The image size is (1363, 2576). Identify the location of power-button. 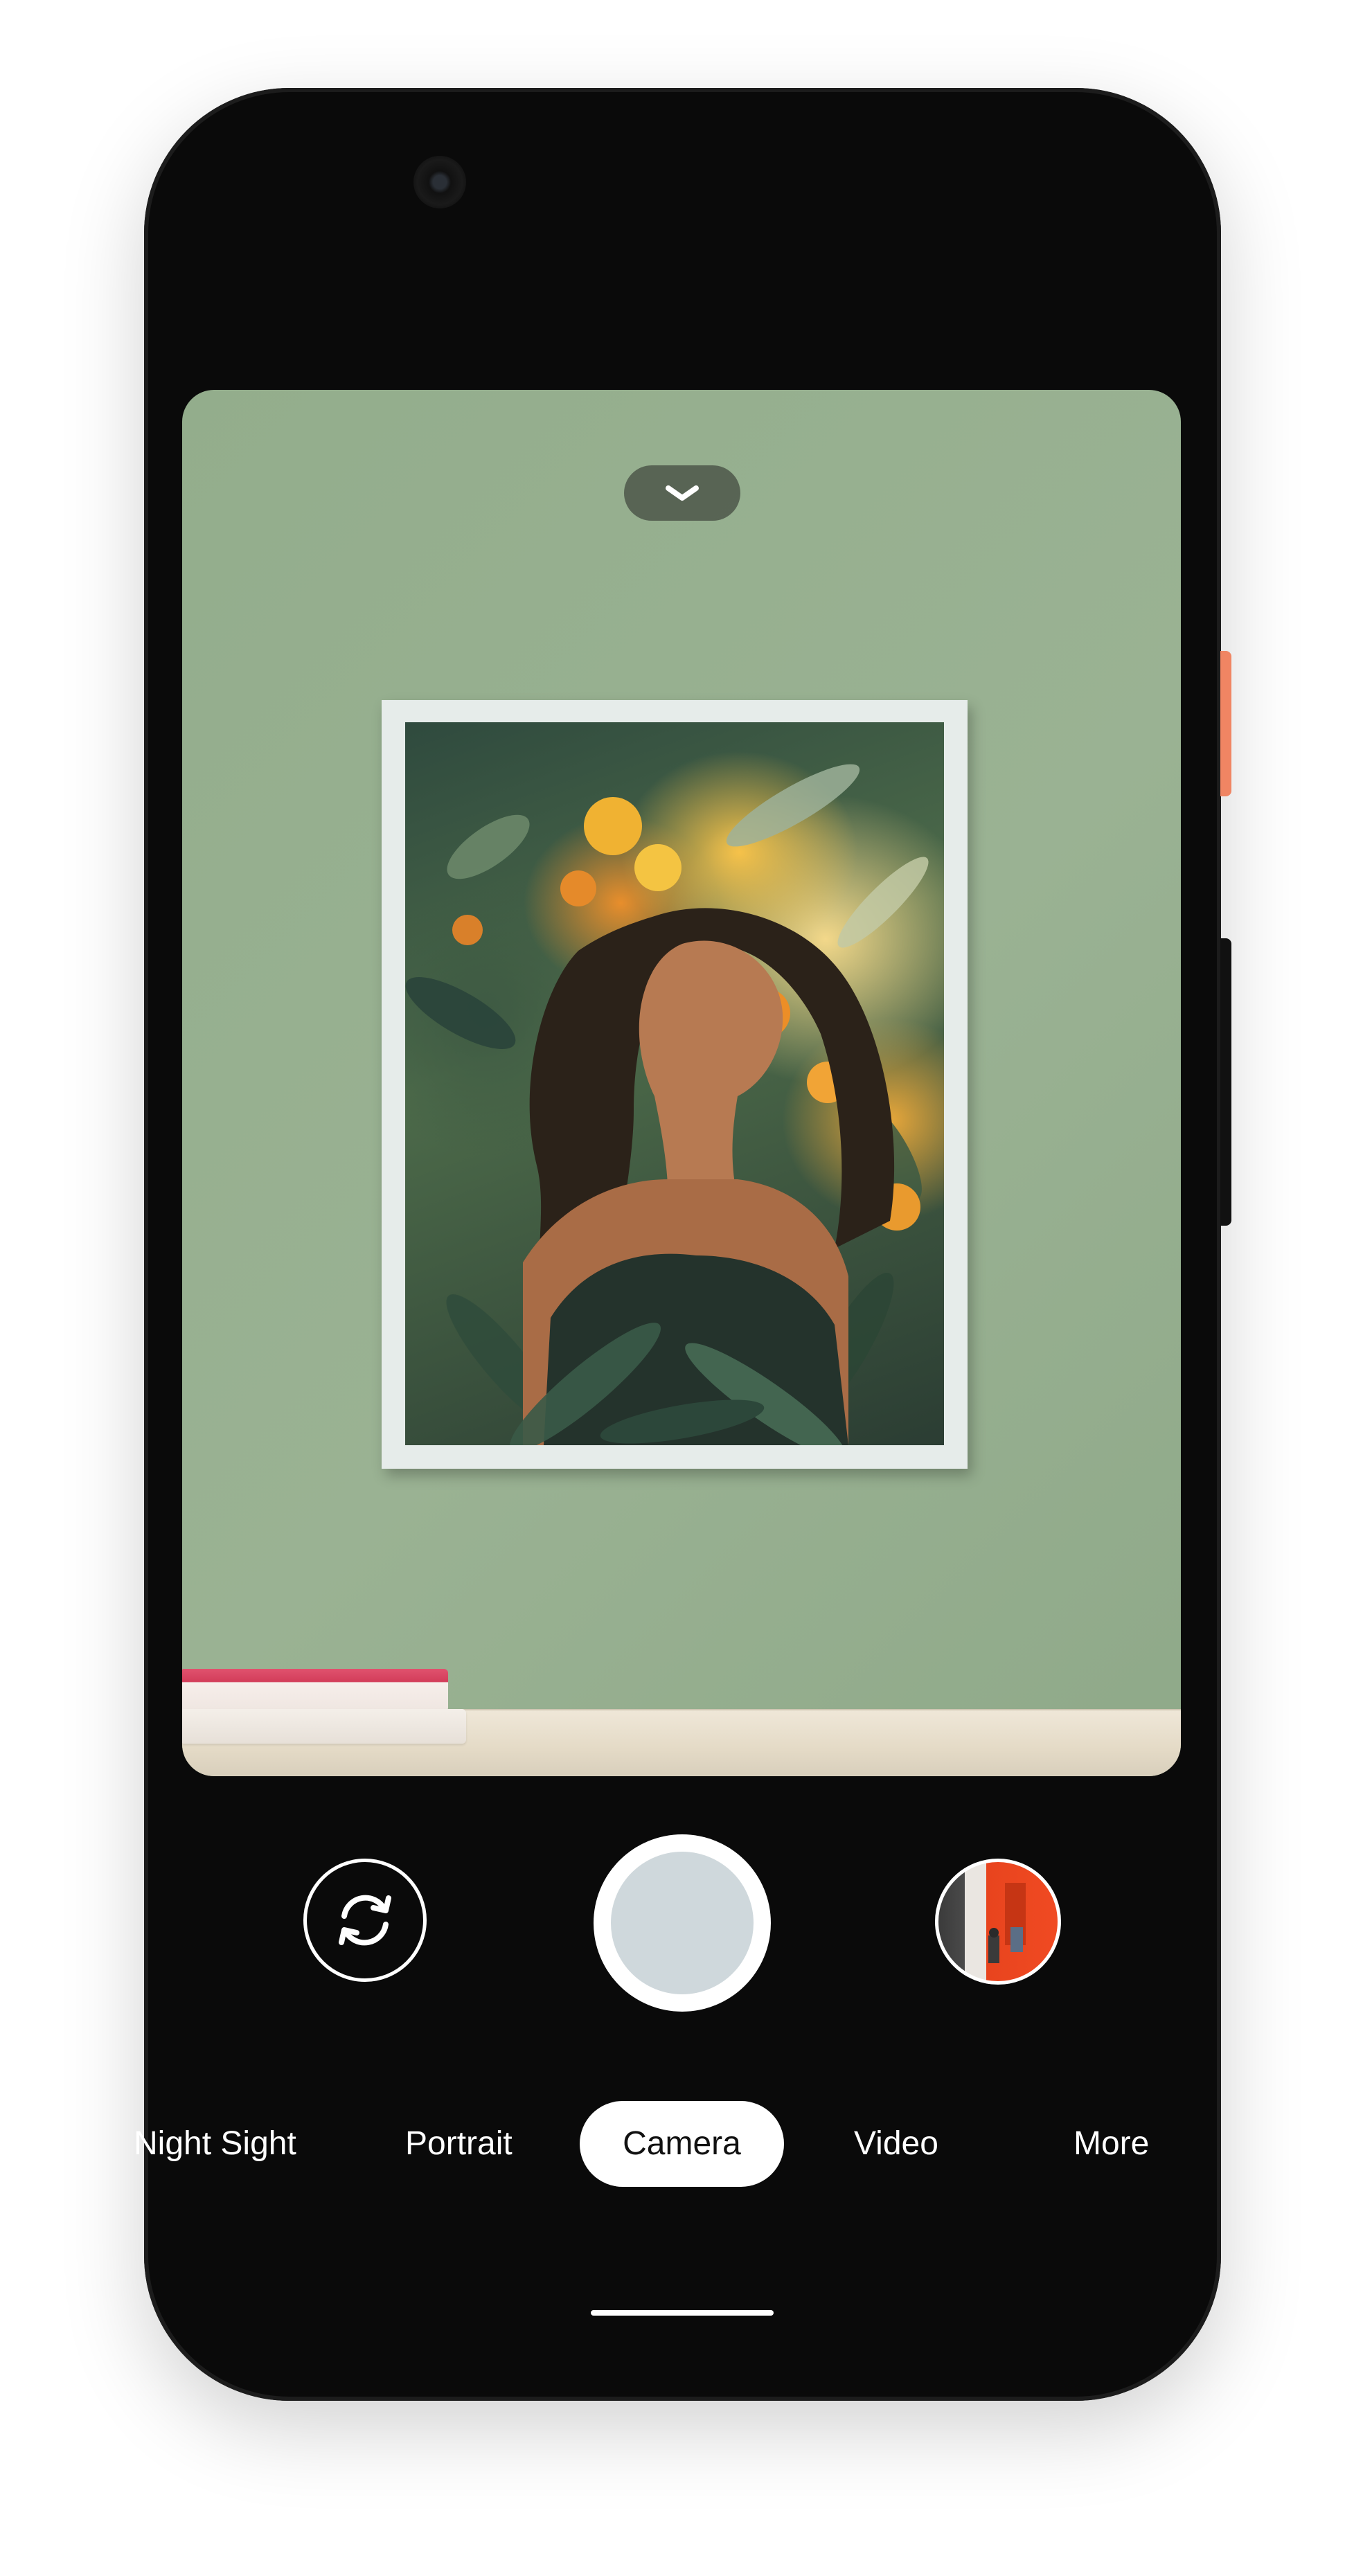
(1225, 724).